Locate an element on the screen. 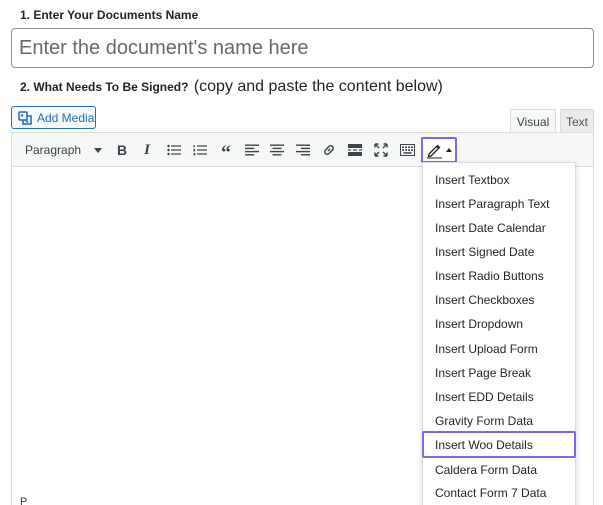  dropdown-item: Insert Checkboxes is located at coordinates (484, 300).